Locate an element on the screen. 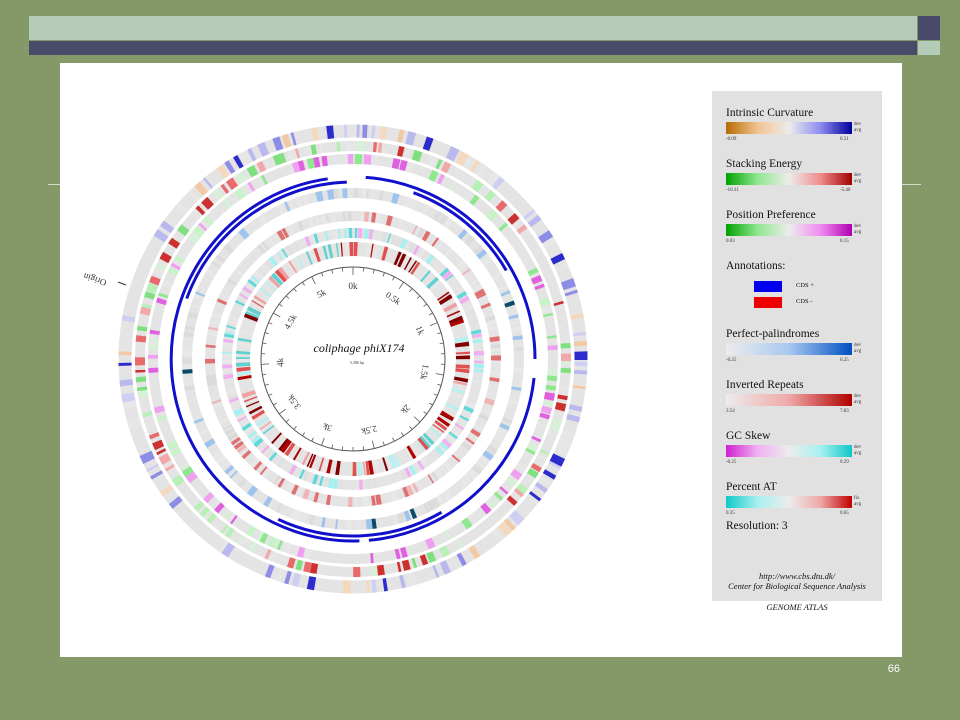 The height and width of the screenshot is (720, 960). scale-label: 0k is located at coordinates (354, 286).